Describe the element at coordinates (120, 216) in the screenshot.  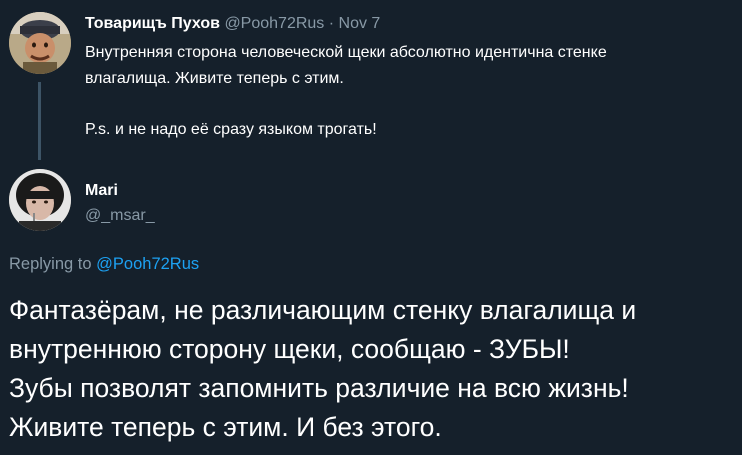
I see `reply-author-handle: @_msar_` at that location.